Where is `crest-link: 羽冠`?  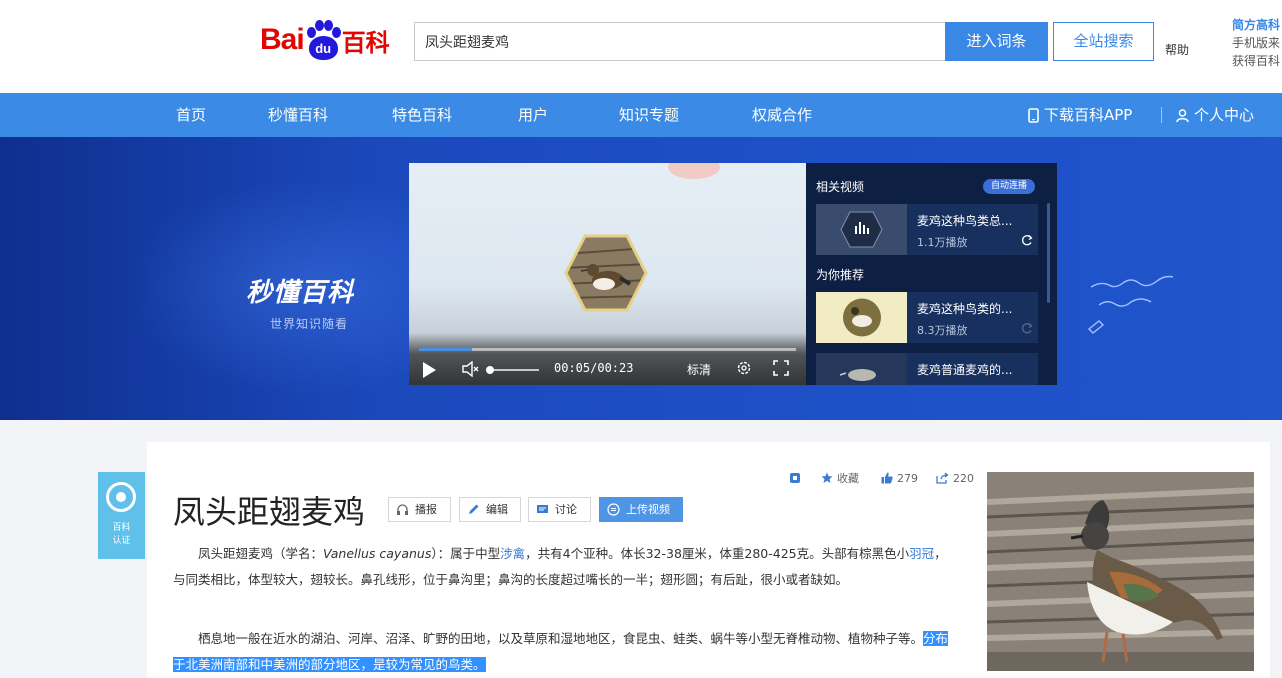
crest-link: 羽冠 is located at coordinates (921, 553).